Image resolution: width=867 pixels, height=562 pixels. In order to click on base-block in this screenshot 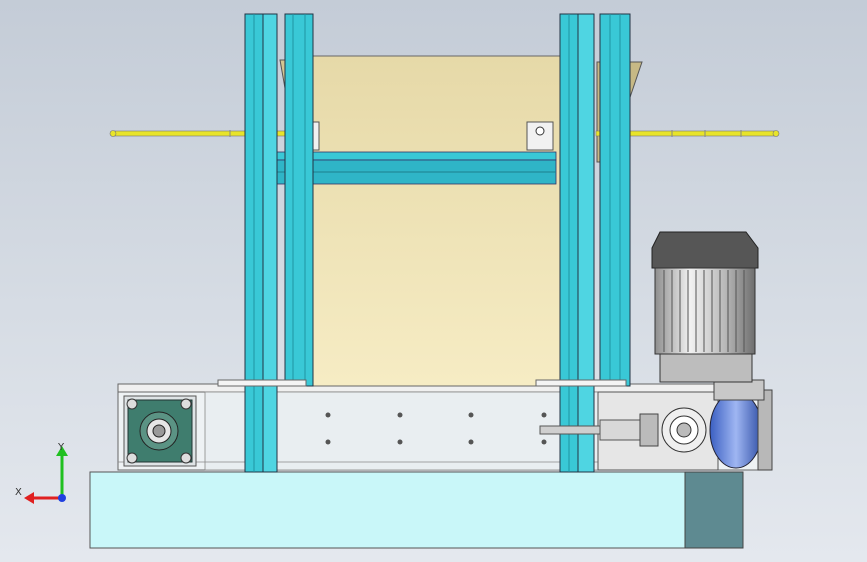, I will do `click(416, 510)`.